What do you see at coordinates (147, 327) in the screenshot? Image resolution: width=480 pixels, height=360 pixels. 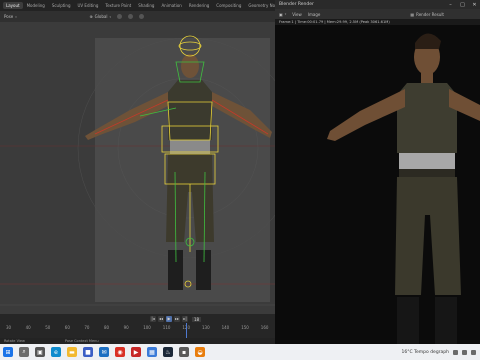 I see `frame-tick-label: 100` at bounding box center [147, 327].